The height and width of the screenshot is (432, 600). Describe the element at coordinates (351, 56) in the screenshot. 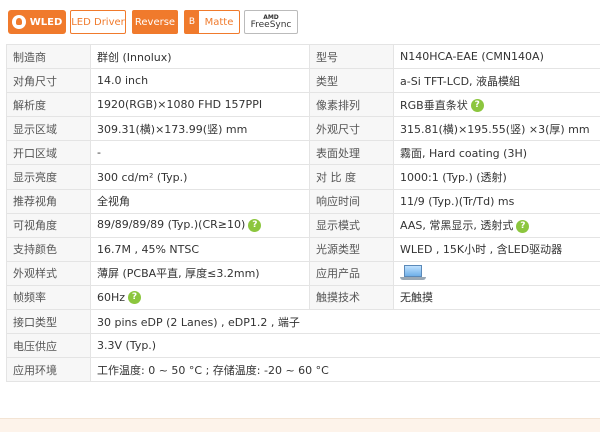

I see `spec-label: 型号` at that location.